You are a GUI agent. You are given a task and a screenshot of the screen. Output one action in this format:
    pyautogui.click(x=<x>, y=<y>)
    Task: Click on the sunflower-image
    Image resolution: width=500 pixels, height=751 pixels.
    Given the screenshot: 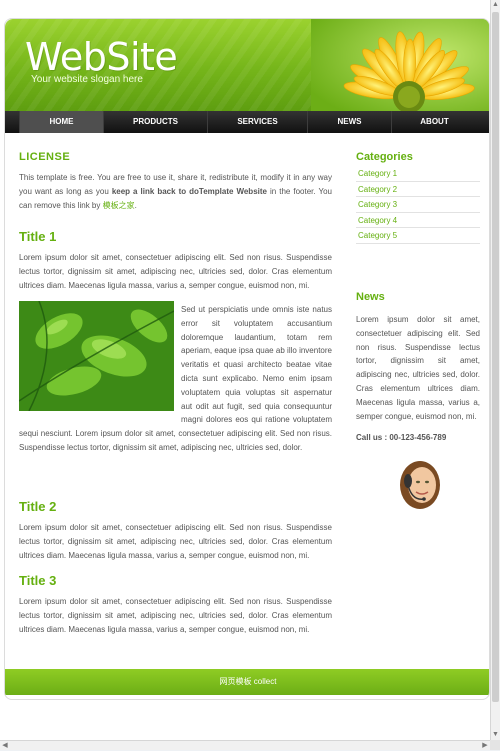 What is the action you would take?
    pyautogui.click(x=400, y=65)
    